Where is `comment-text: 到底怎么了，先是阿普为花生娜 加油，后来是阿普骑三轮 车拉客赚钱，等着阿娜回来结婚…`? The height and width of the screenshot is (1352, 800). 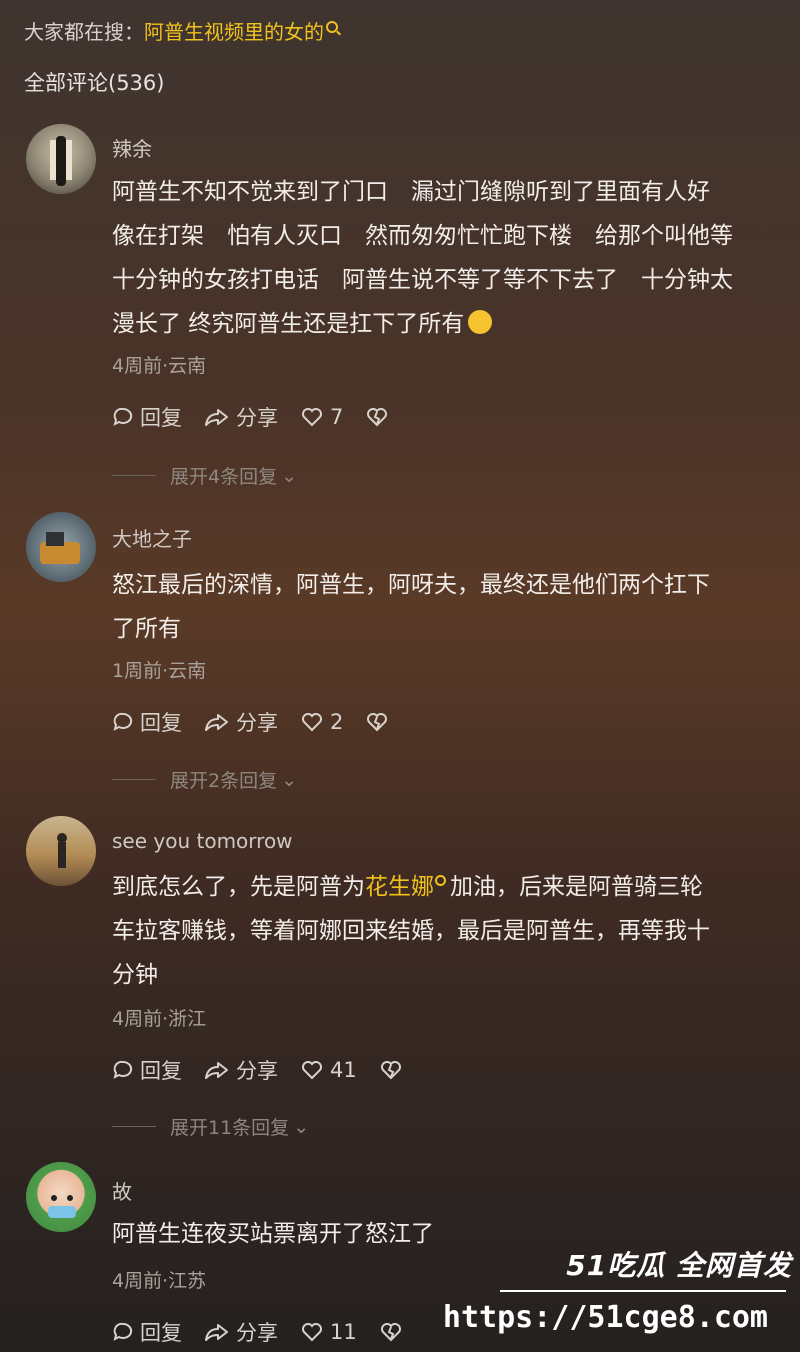 comment-text: 到底怎么了，先是阿普为花生娜 加油，后来是阿普骑三轮 车拉客赚钱，等着阿娜回来结婚… is located at coordinates (447, 931).